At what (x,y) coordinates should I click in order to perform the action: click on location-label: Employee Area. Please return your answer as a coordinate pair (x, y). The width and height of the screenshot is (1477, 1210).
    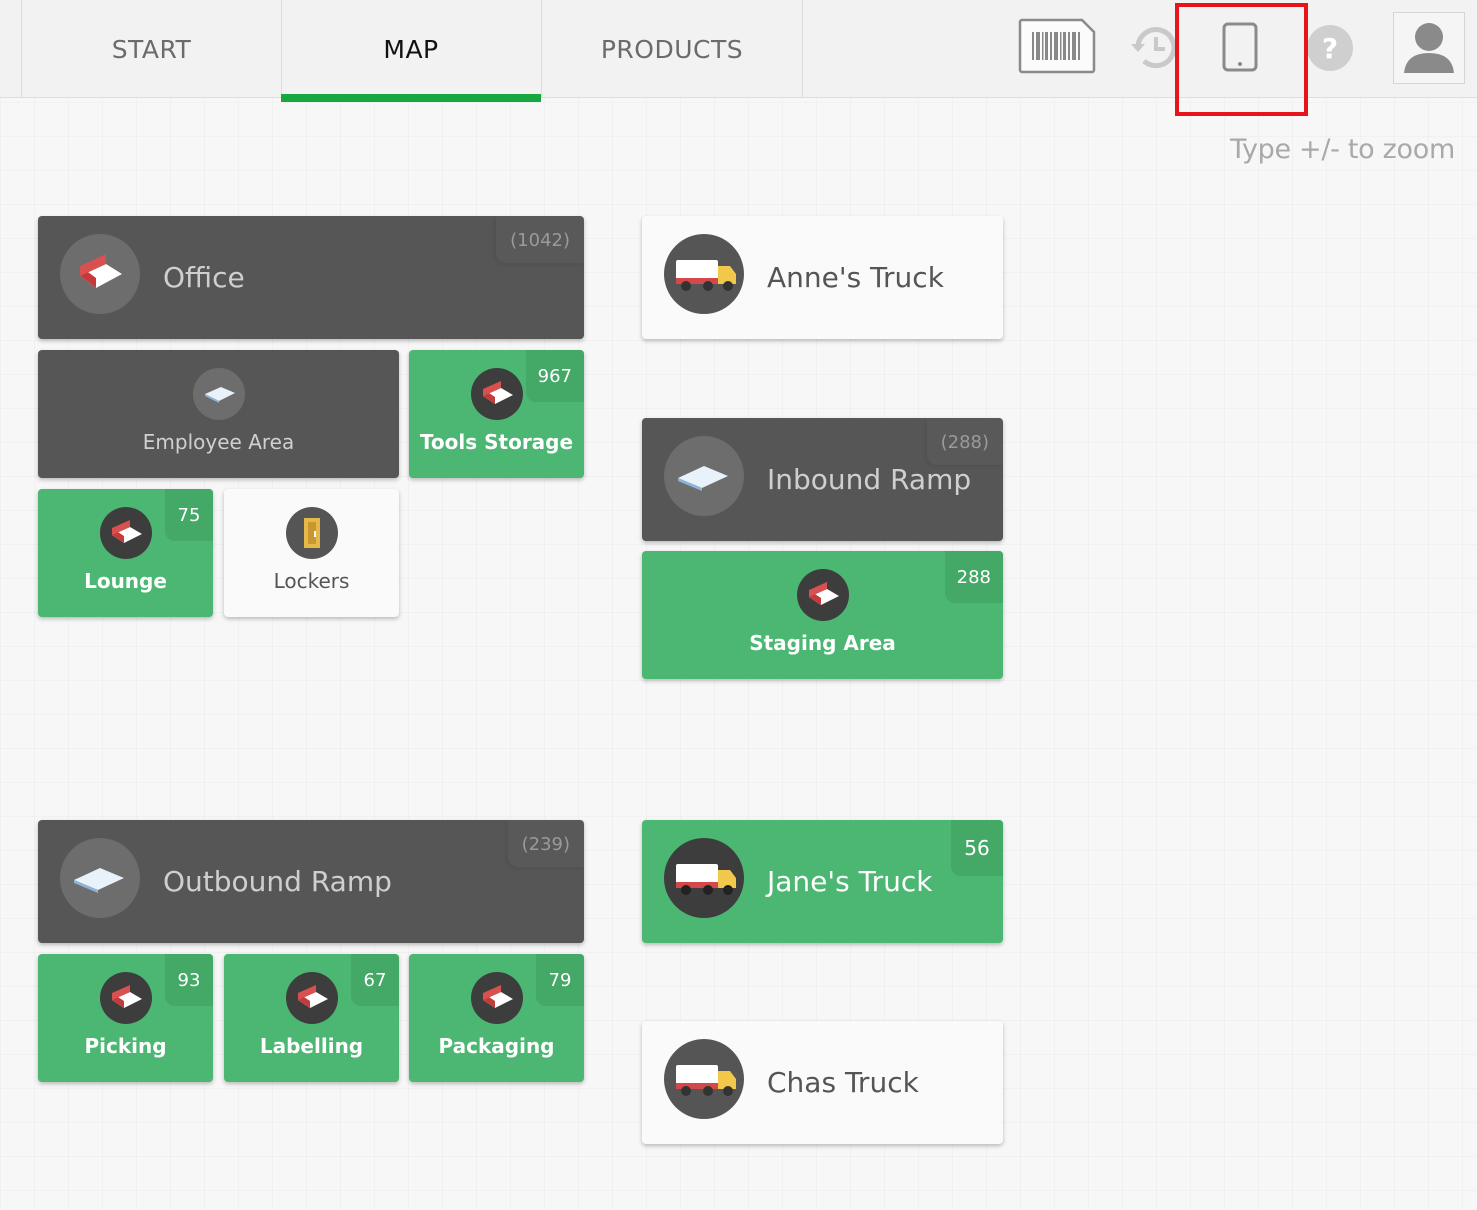
    Looking at the image, I should click on (218, 442).